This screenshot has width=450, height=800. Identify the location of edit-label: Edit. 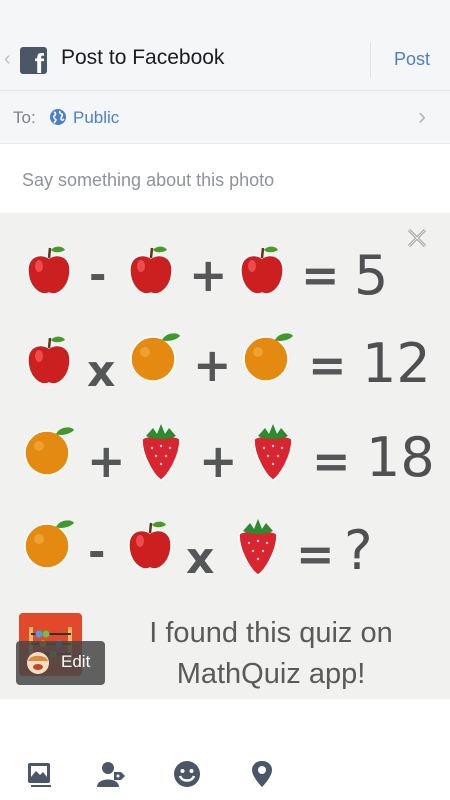
(76, 661).